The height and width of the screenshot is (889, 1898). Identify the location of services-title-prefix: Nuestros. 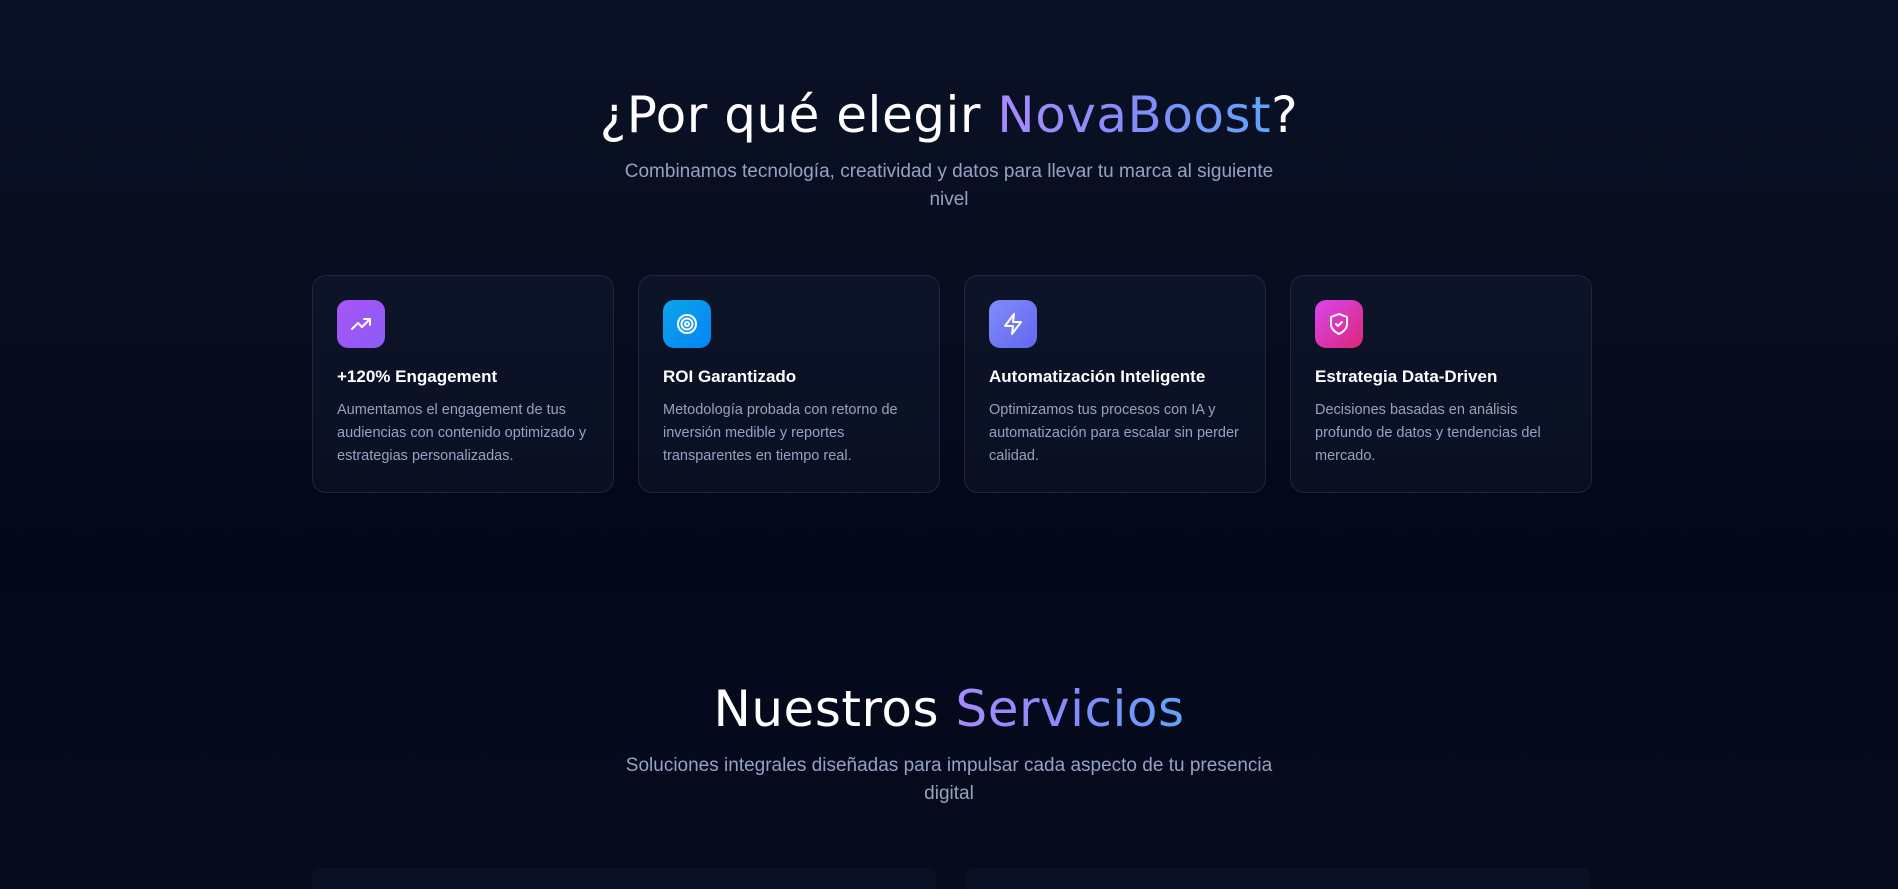
(834, 709).